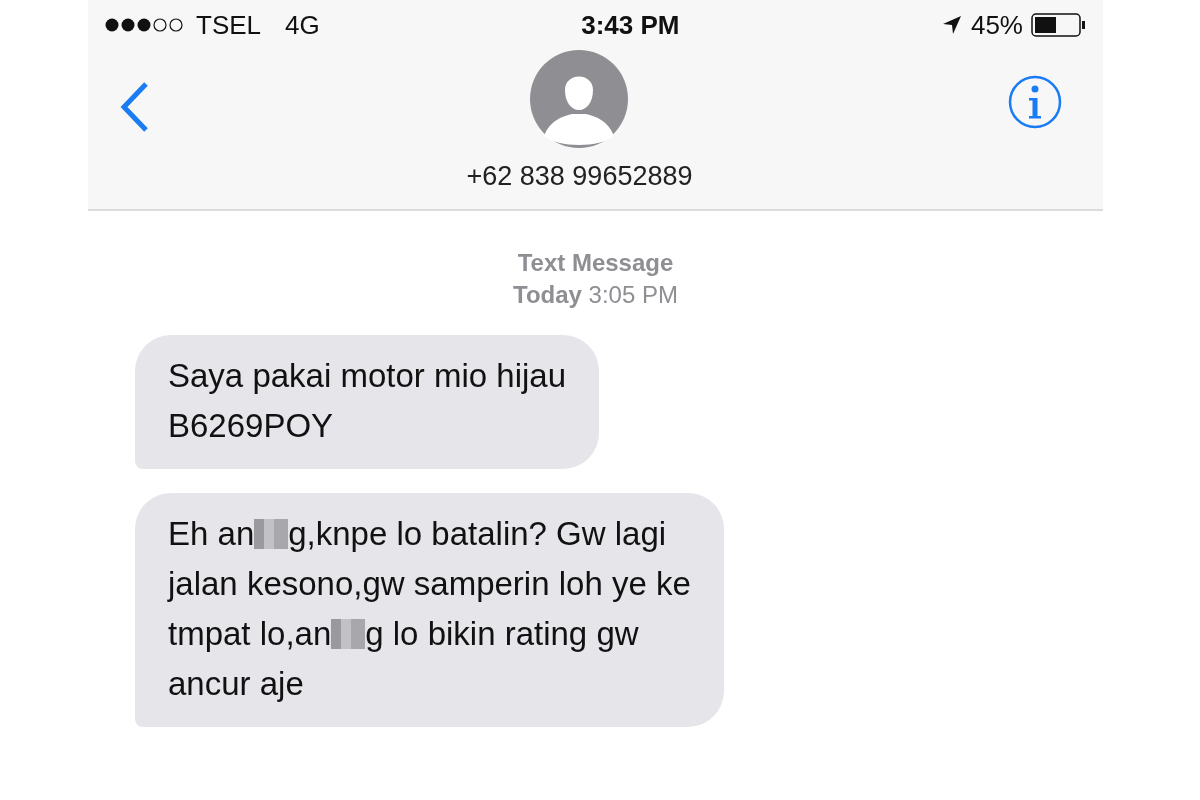 This screenshot has width=1200, height=800. What do you see at coordinates (429, 610) in the screenshot?
I see `message-bubble: Eh an g,knpe lo batalin? Gw lagi jalan kesono,gw samperin loh ye ke tmpat lo,an g lo bikin rating gw ancur aje` at bounding box center [429, 610].